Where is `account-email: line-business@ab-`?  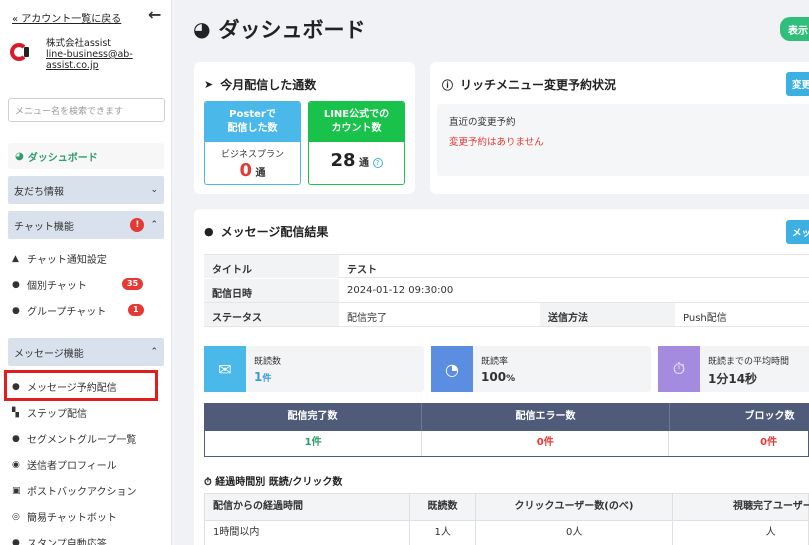 account-email: line-business@ab- is located at coordinates (89, 54).